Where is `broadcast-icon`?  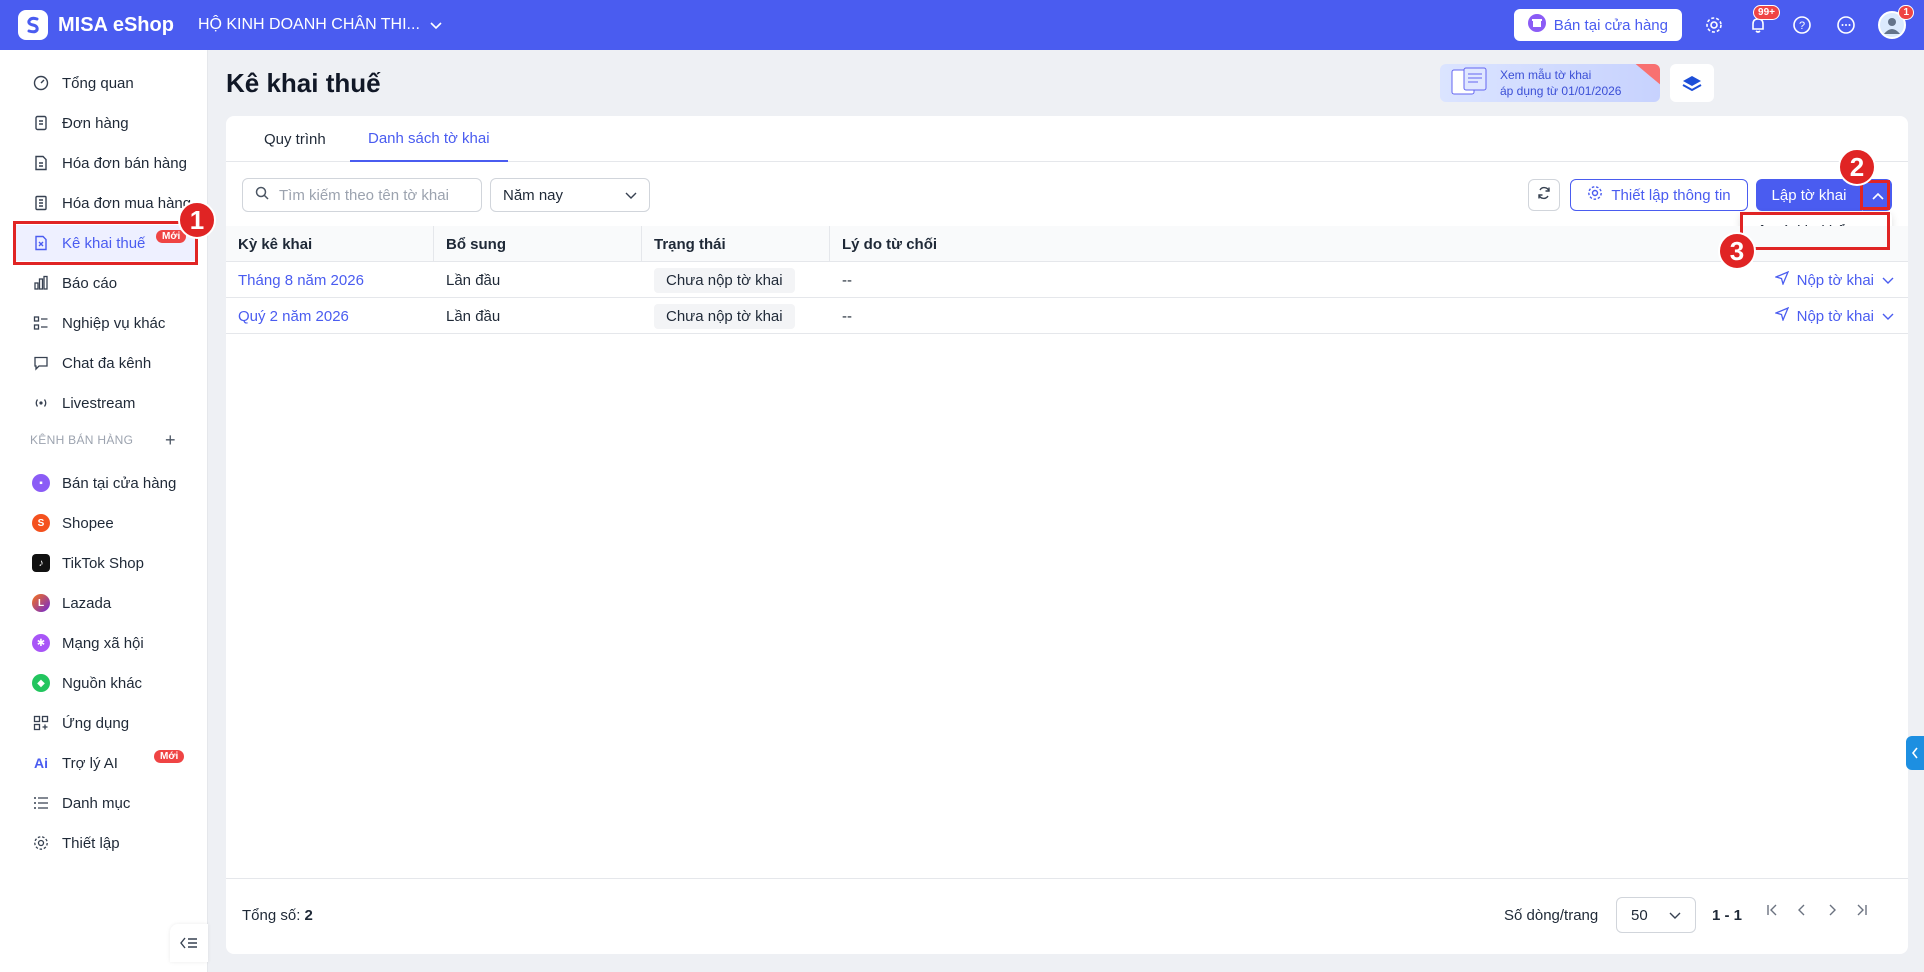 broadcast-icon is located at coordinates (41, 403).